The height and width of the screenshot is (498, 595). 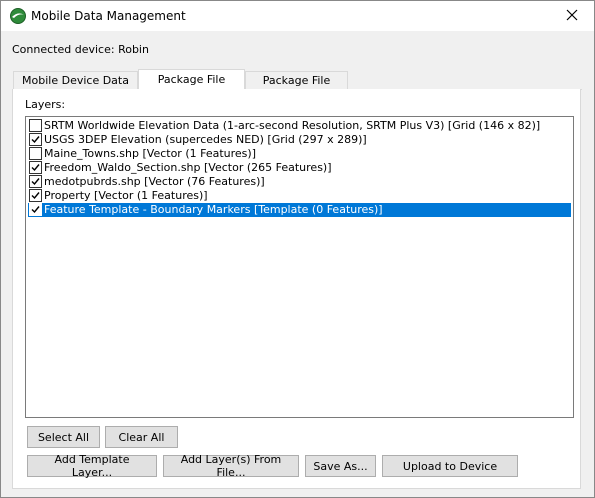 I want to click on upload-to-device-button: Upload to Device, so click(x=450, y=466).